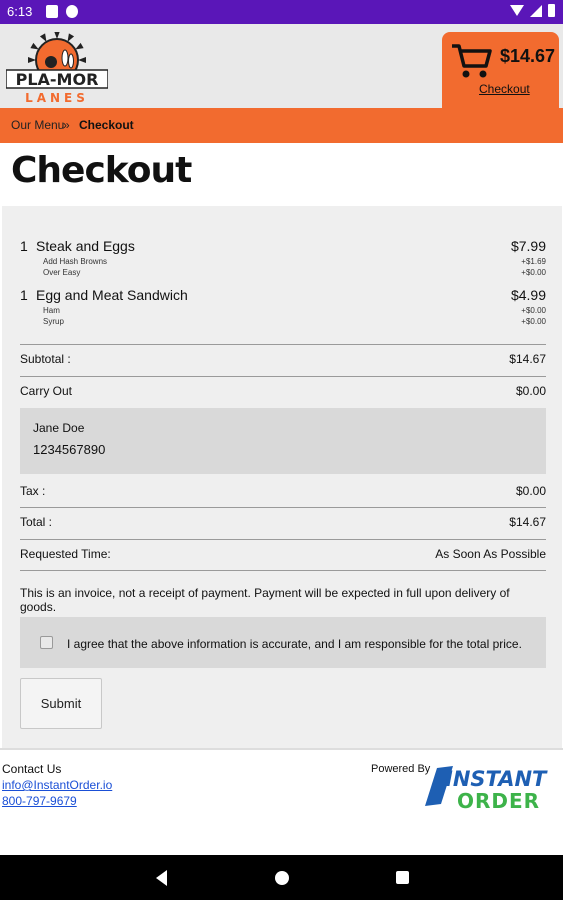 The image size is (563, 900). What do you see at coordinates (85, 246) in the screenshot?
I see `item-name: Steak and Eggs` at bounding box center [85, 246].